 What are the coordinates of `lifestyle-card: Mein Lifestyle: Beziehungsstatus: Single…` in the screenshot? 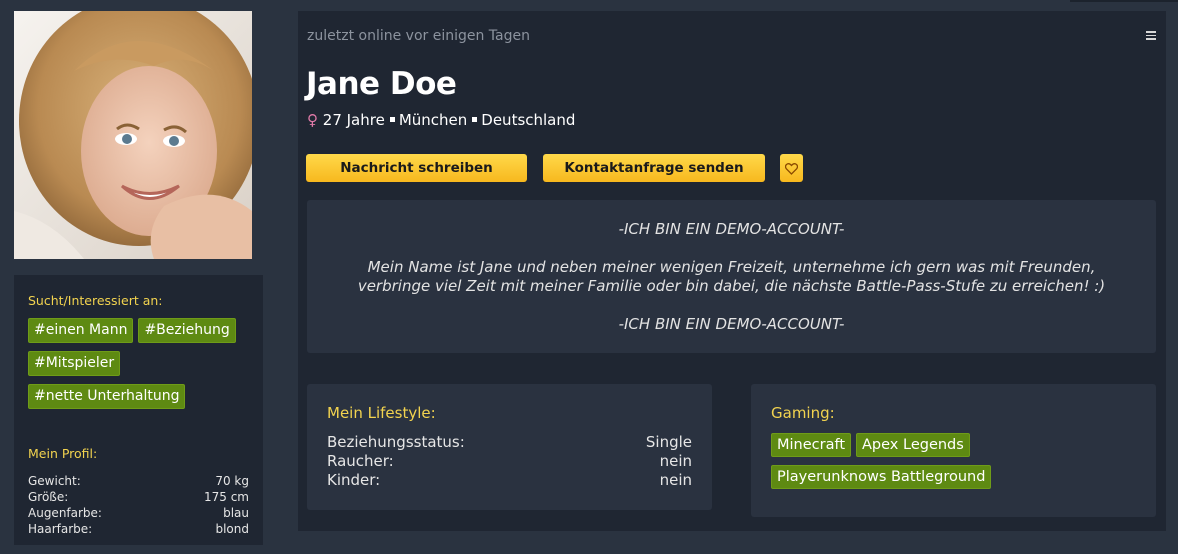 It's located at (509, 447).